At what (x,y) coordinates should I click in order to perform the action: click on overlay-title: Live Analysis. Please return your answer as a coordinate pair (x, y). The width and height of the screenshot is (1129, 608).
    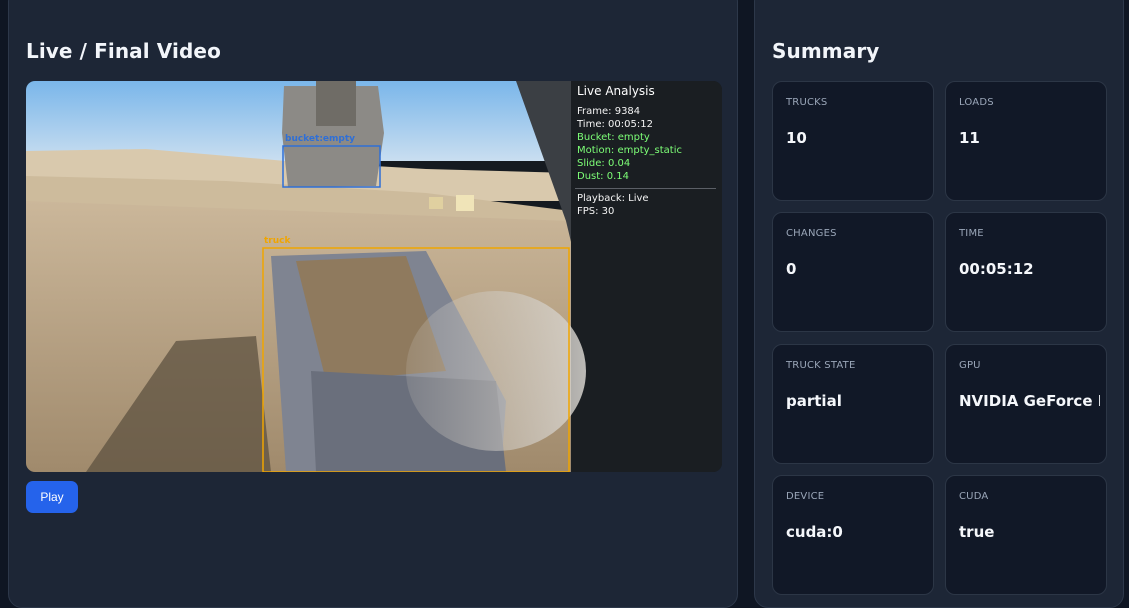
    Looking at the image, I should click on (616, 91).